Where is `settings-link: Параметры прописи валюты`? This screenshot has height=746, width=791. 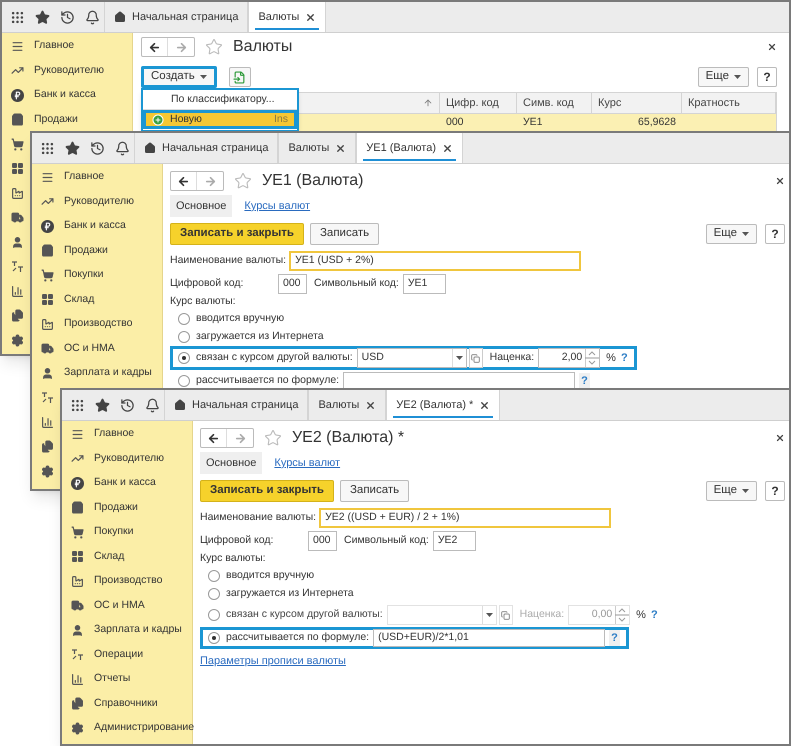
settings-link: Параметры прописи валюты is located at coordinates (273, 661).